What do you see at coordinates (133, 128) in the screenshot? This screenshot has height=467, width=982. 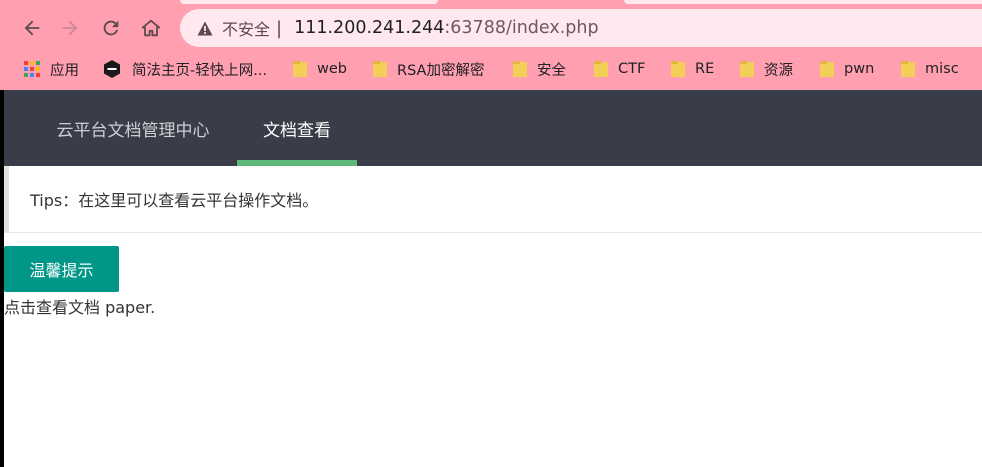 I see `nav-item-doc-center: 云平台文档管理中心` at bounding box center [133, 128].